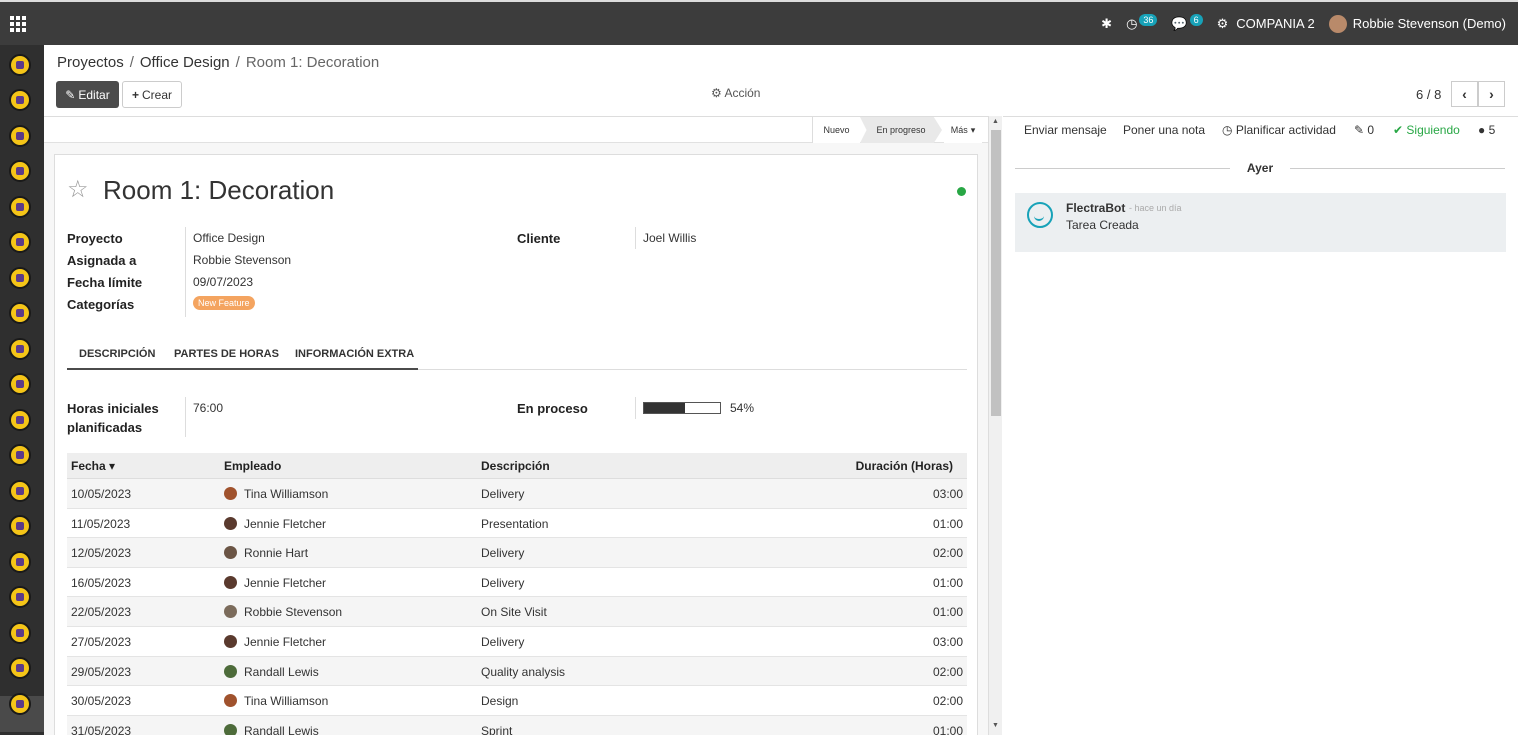 The image size is (1518, 735). Describe the element at coordinates (117, 354) in the screenshot. I see `tab-descripcion: DESCRIPCIÓN` at that location.